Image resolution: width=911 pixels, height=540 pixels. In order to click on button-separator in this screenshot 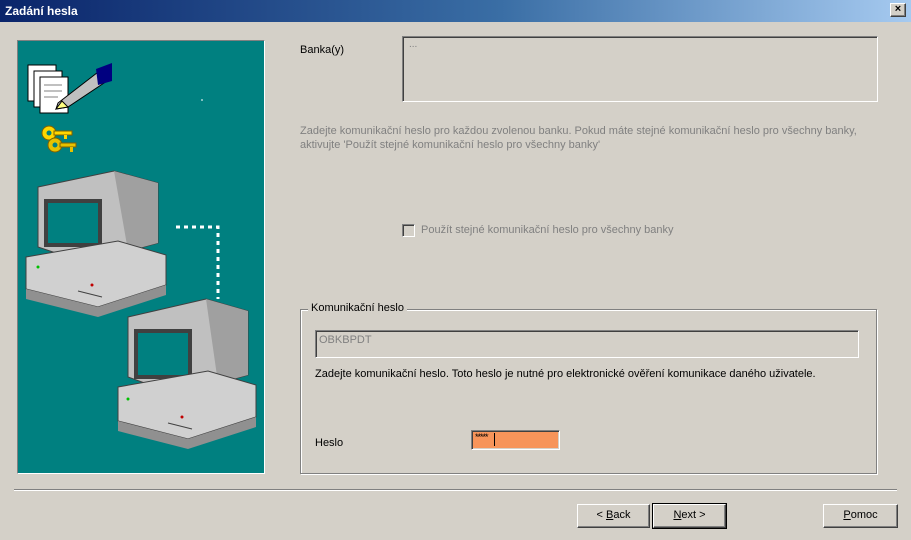, I will do `click(455, 490)`.